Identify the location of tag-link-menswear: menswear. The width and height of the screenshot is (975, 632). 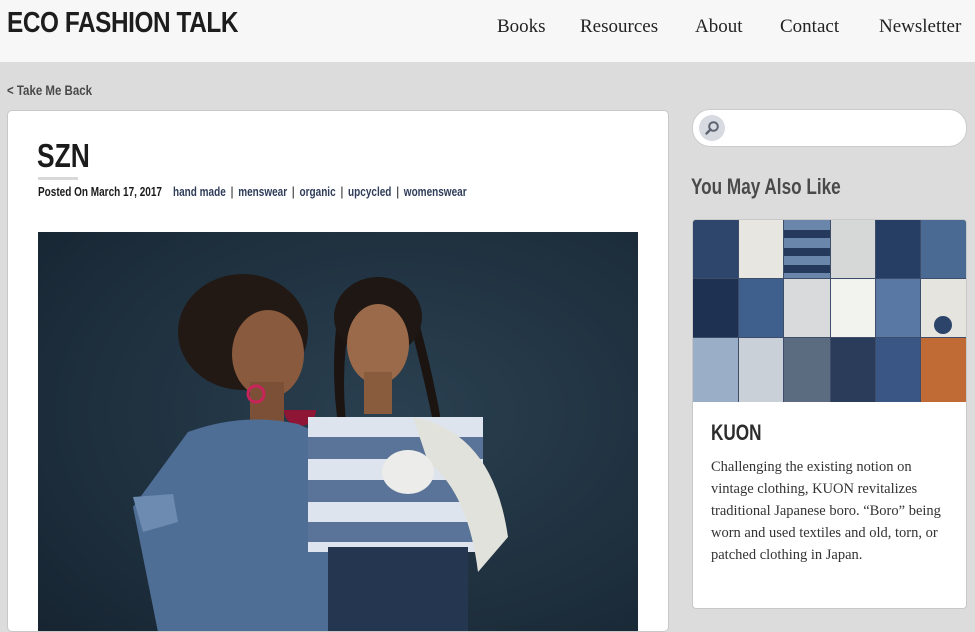
(262, 192).